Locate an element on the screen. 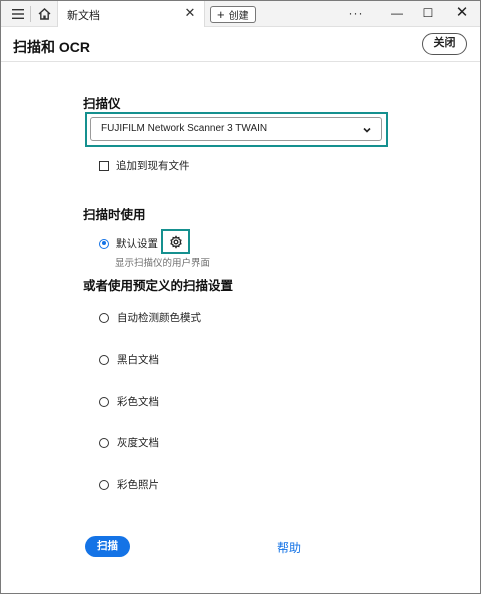 The height and width of the screenshot is (594, 481). close-window-button: ✕ is located at coordinates (462, 13).